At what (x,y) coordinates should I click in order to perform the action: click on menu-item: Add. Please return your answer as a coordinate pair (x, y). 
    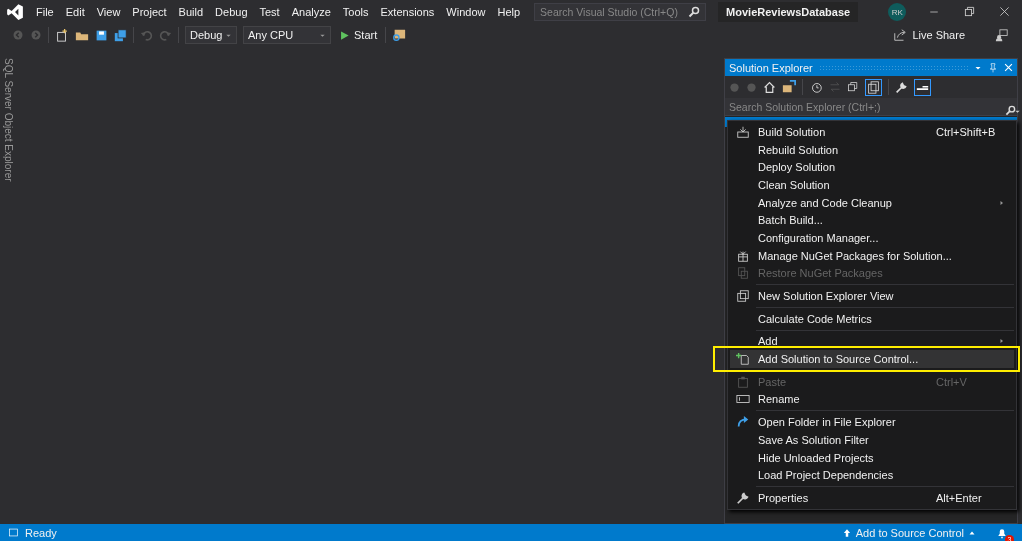
    Looking at the image, I should click on (872, 341).